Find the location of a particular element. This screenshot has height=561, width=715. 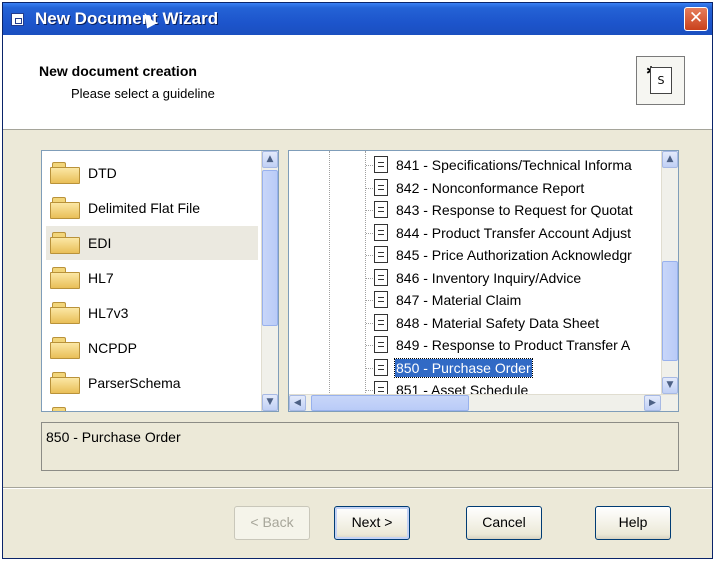

guideline-label: 842 - Nonconformance Report is located at coordinates (490, 187).